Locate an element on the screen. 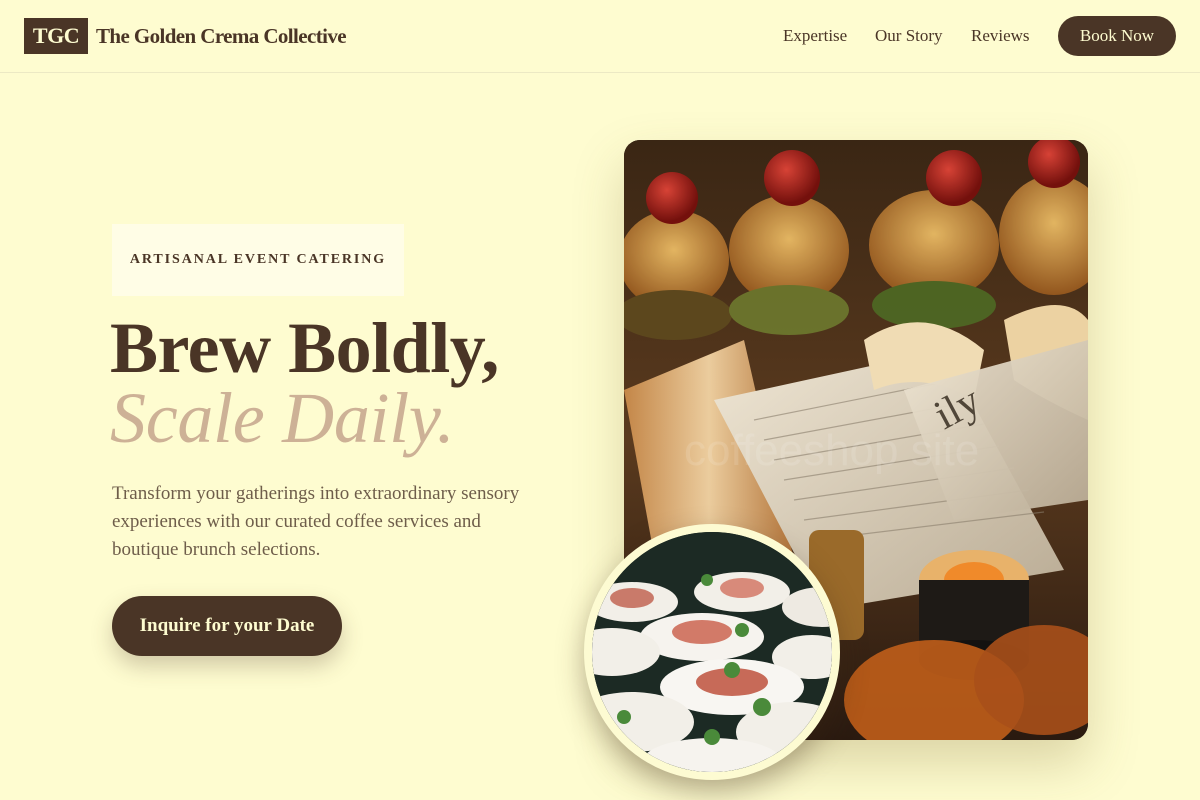 This screenshot has height=800, width=1200. eyebrow-text: ARTISANAL EVENT CATERING is located at coordinates (258, 259).